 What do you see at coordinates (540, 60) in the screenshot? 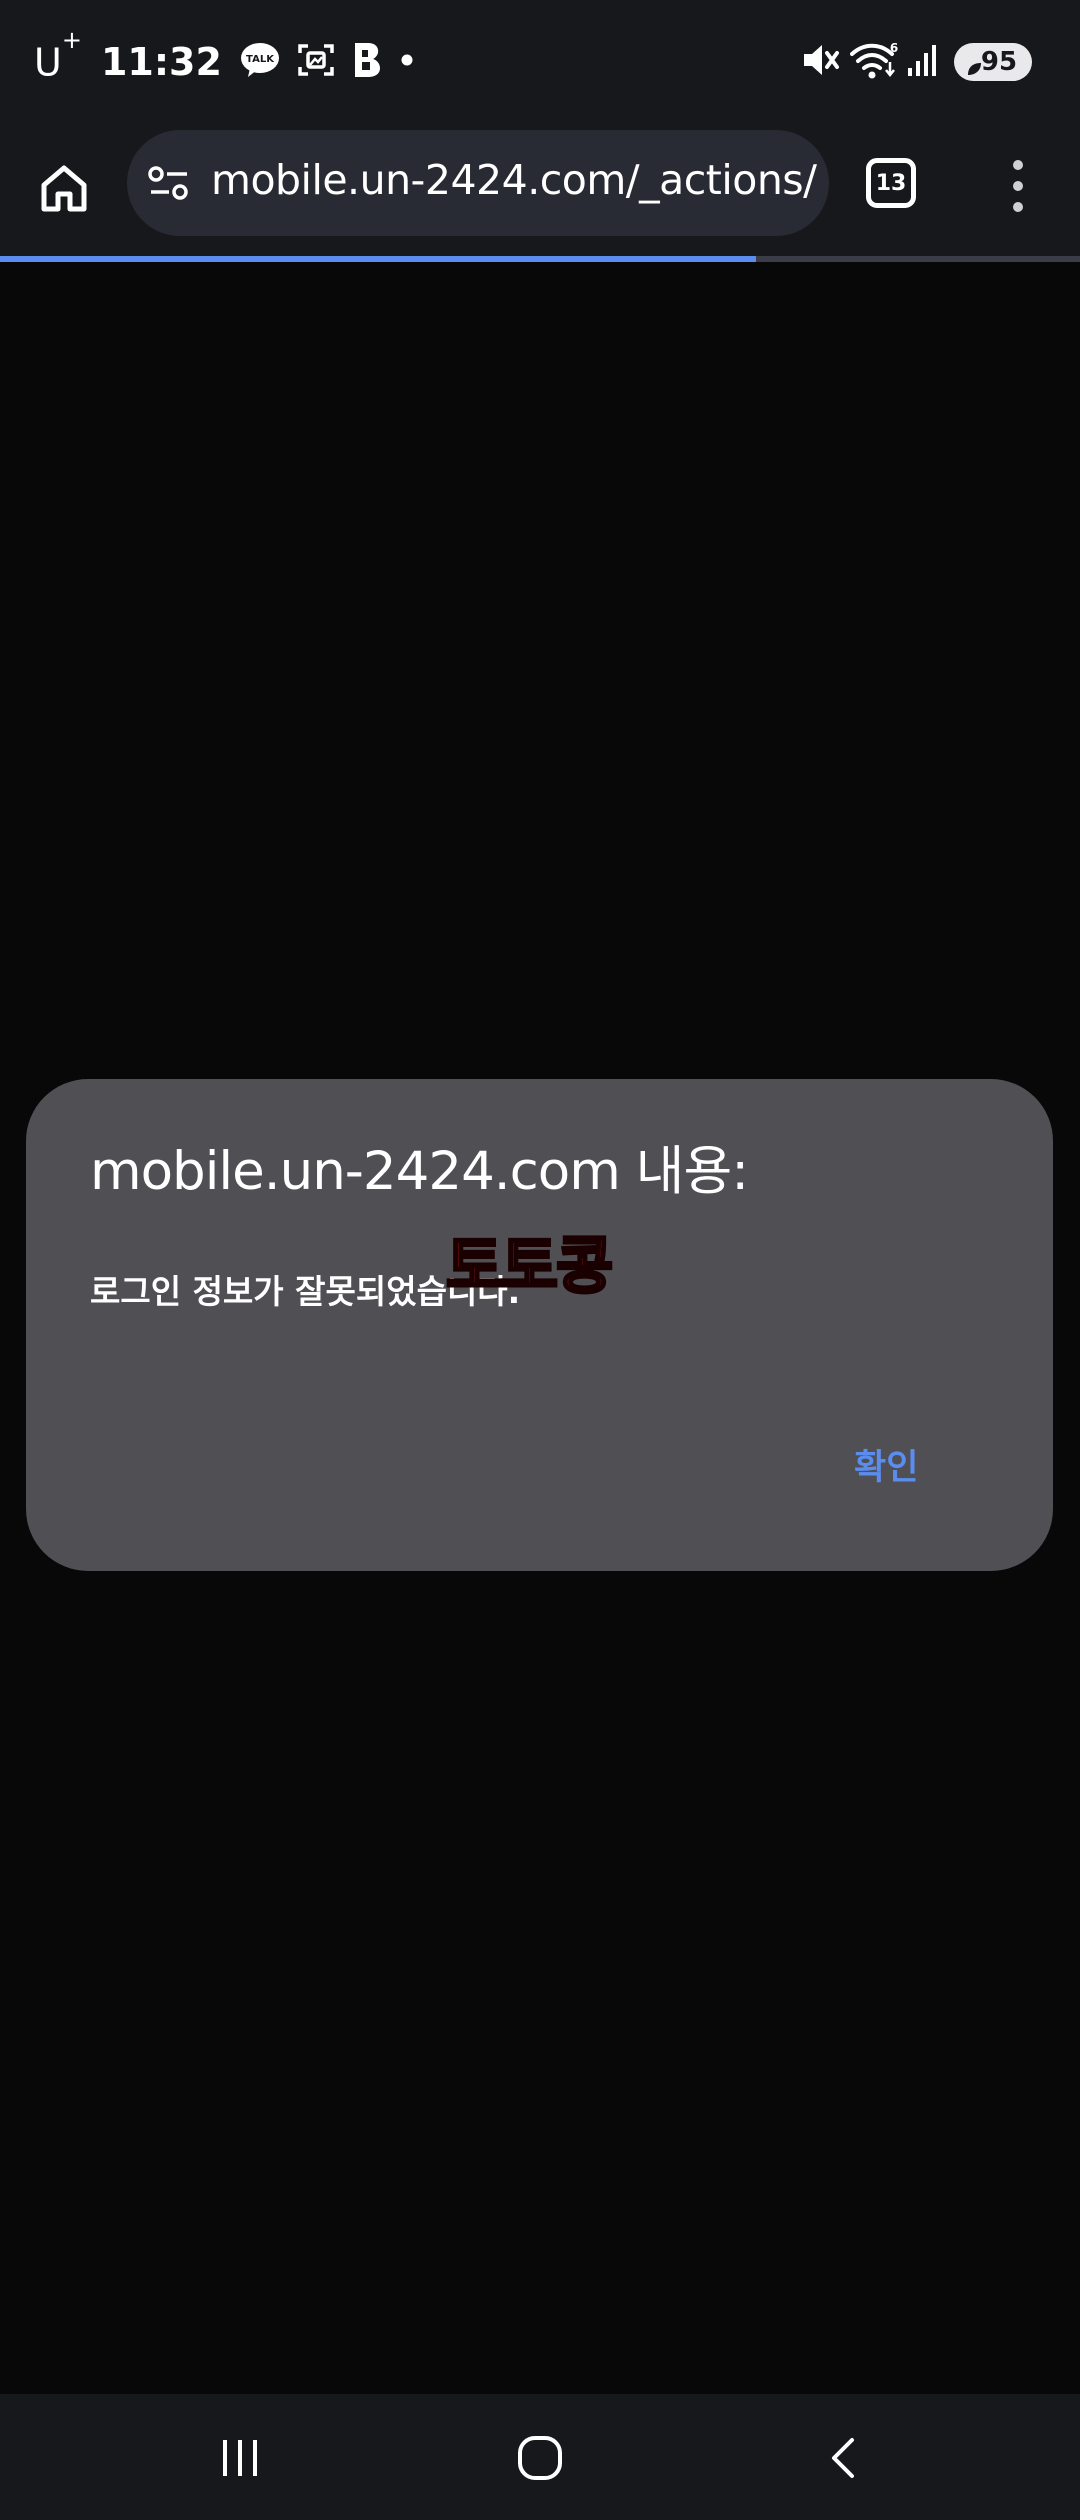
I see `status-bar: U+ 11:32 TALK 6 95` at bounding box center [540, 60].